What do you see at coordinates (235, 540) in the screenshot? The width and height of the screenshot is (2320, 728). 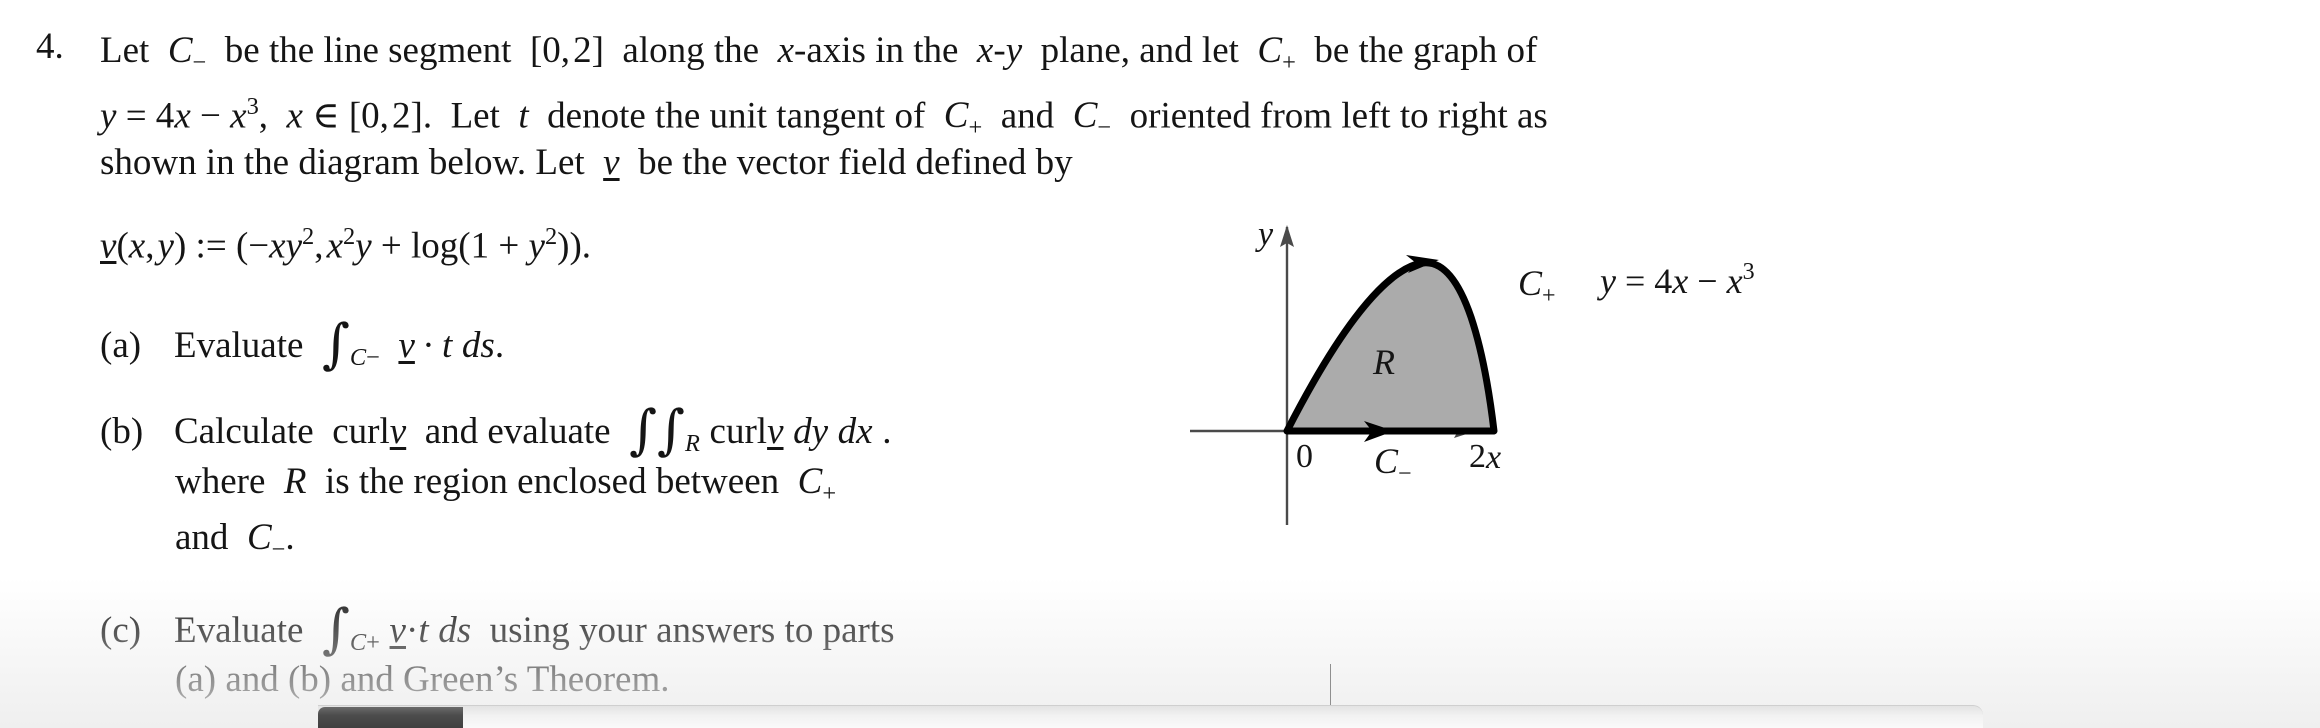 I see `problem-part-b-line-3: and C−.` at bounding box center [235, 540].